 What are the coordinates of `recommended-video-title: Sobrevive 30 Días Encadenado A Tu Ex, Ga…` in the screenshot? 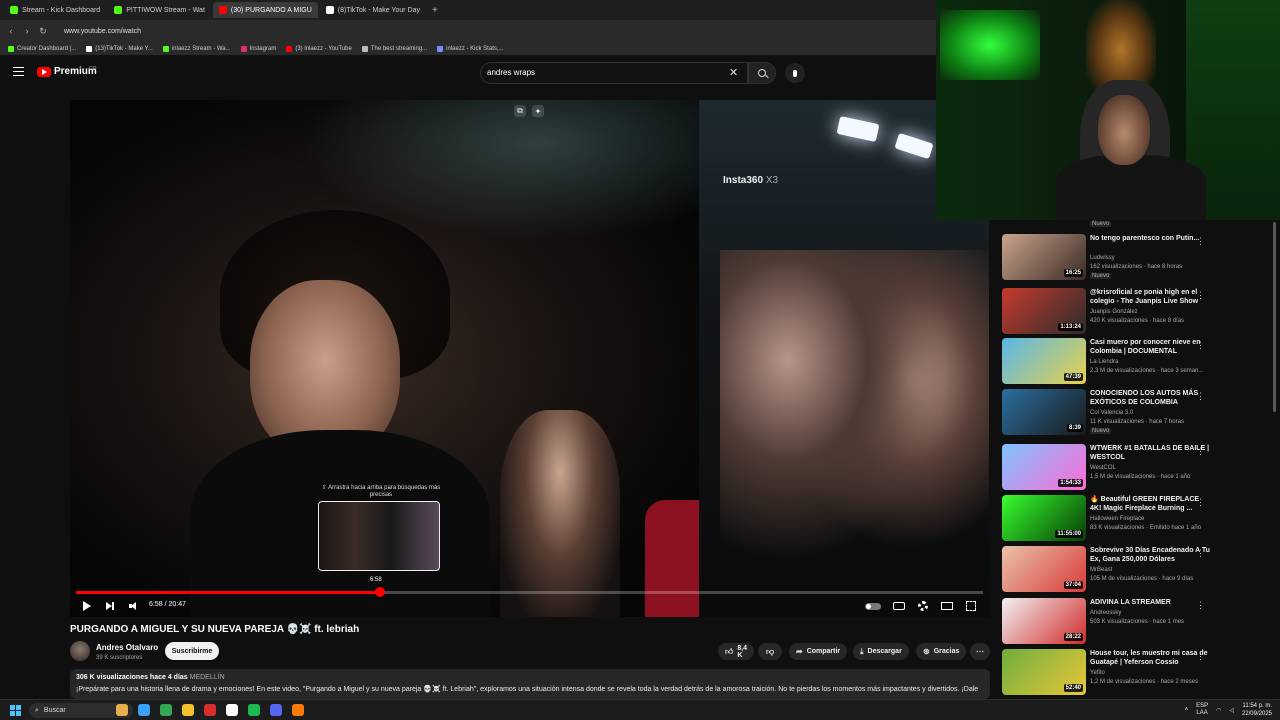 It's located at (1150, 555).